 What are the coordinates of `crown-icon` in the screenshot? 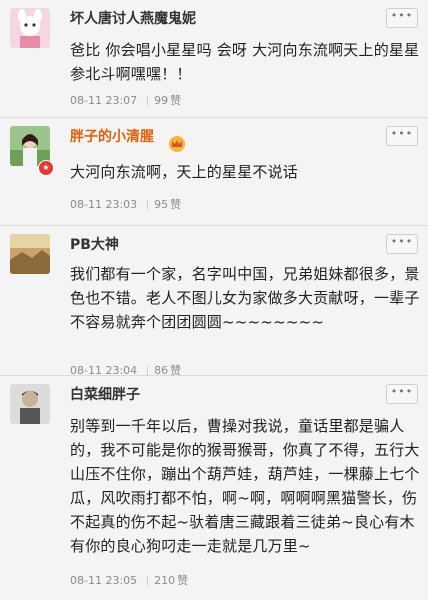 It's located at (177, 144).